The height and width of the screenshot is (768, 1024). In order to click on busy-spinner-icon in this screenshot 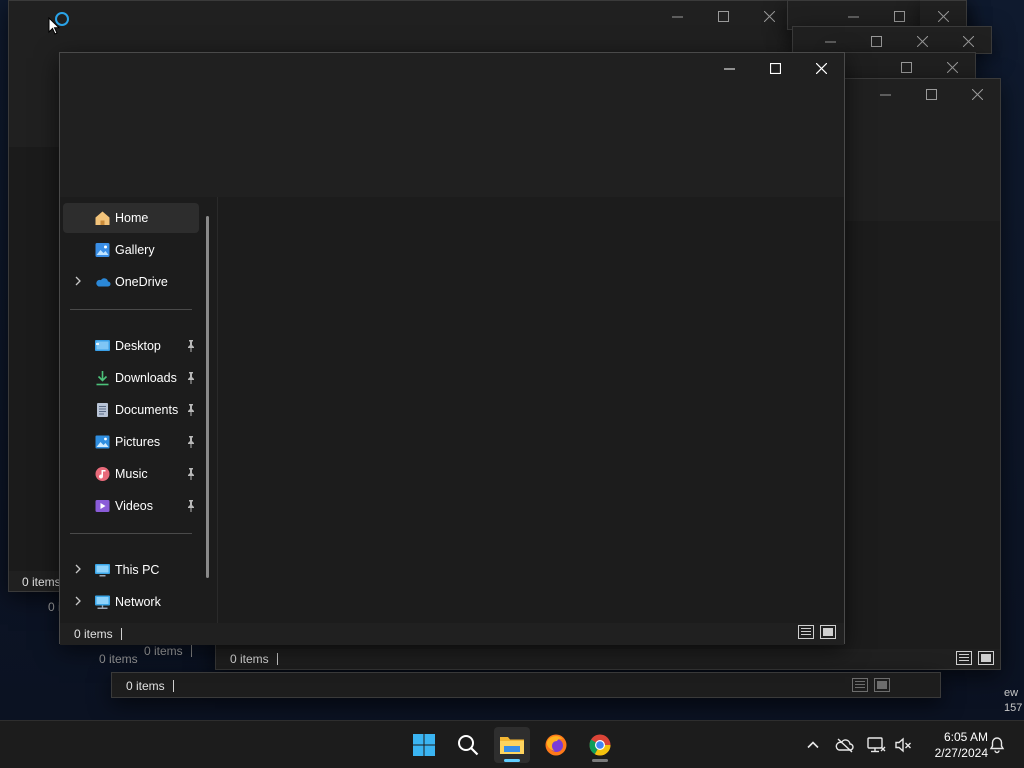, I will do `click(62, 19)`.